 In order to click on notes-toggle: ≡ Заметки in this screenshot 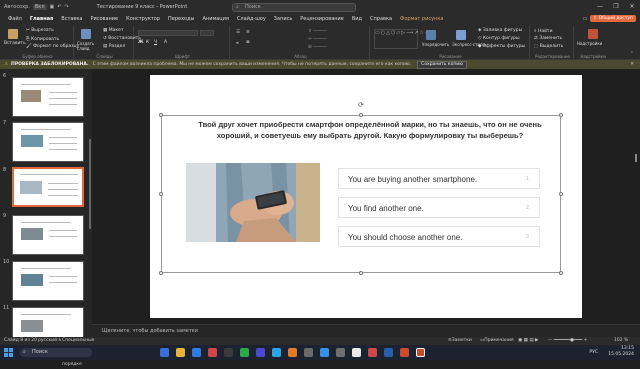, I will do `click(460, 341)`.